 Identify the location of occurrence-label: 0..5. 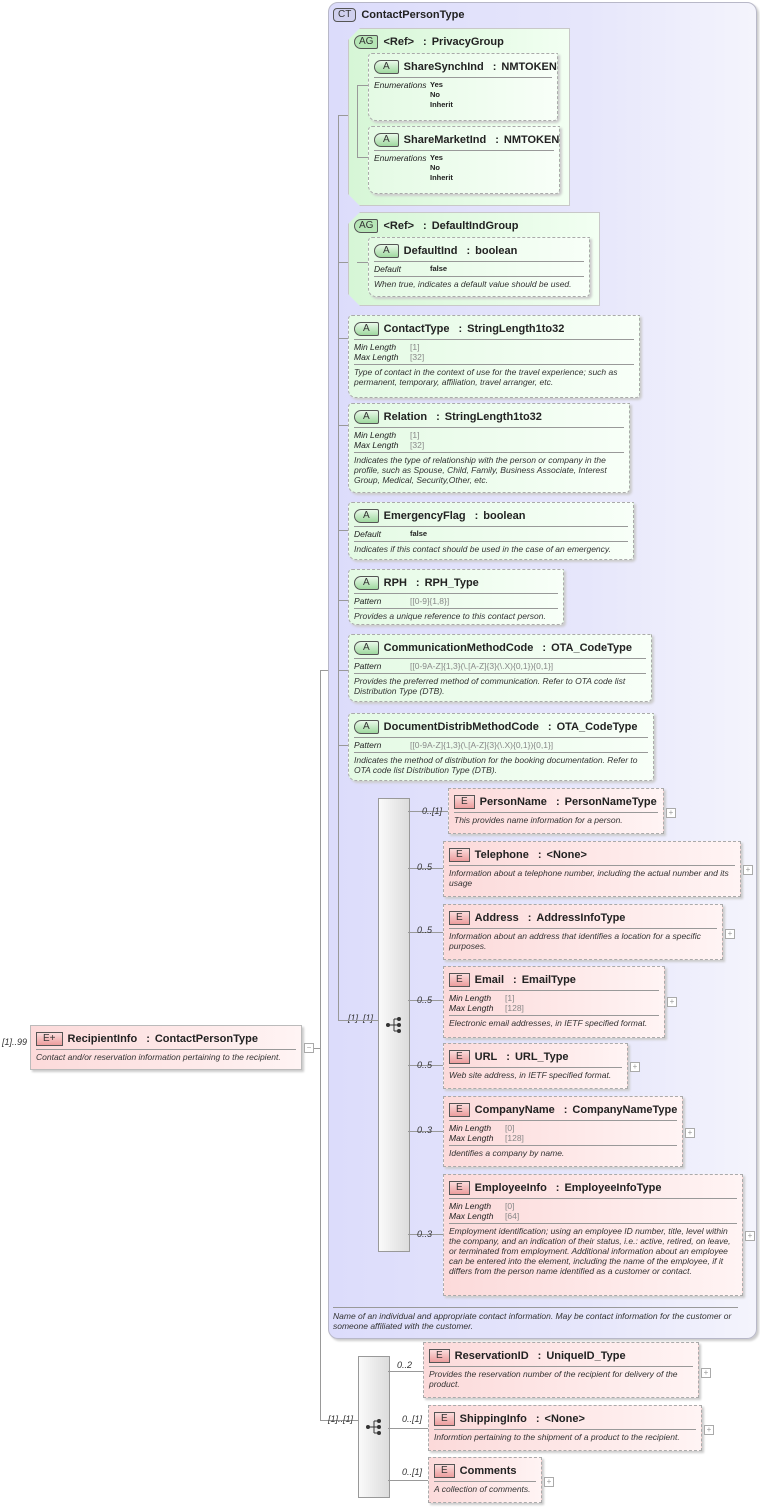
(425, 1065).